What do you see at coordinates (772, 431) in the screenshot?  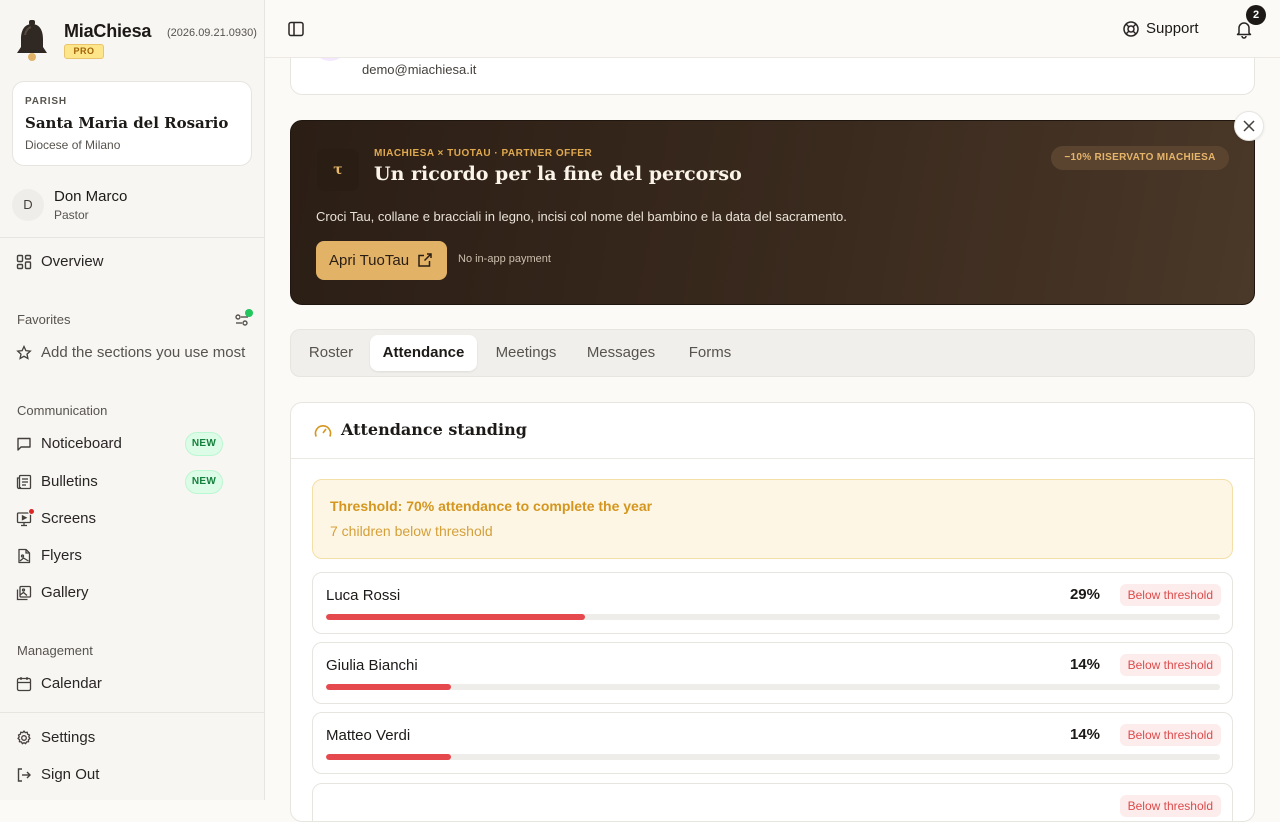 I see `attendance-header: Attendance standing` at bounding box center [772, 431].